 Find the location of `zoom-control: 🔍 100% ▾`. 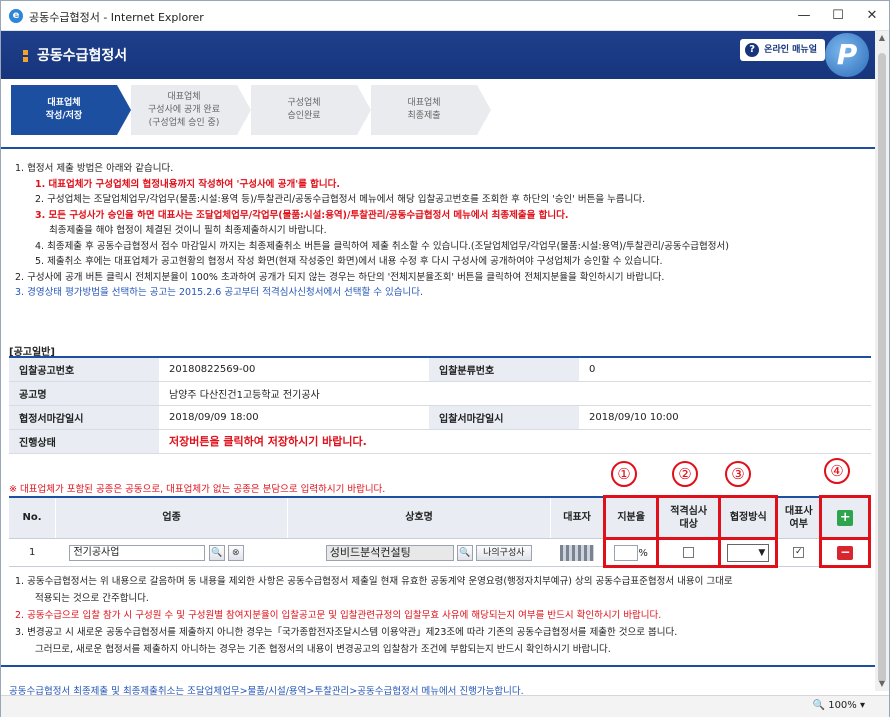

zoom-control: 🔍 100% ▾ is located at coordinates (839, 705).